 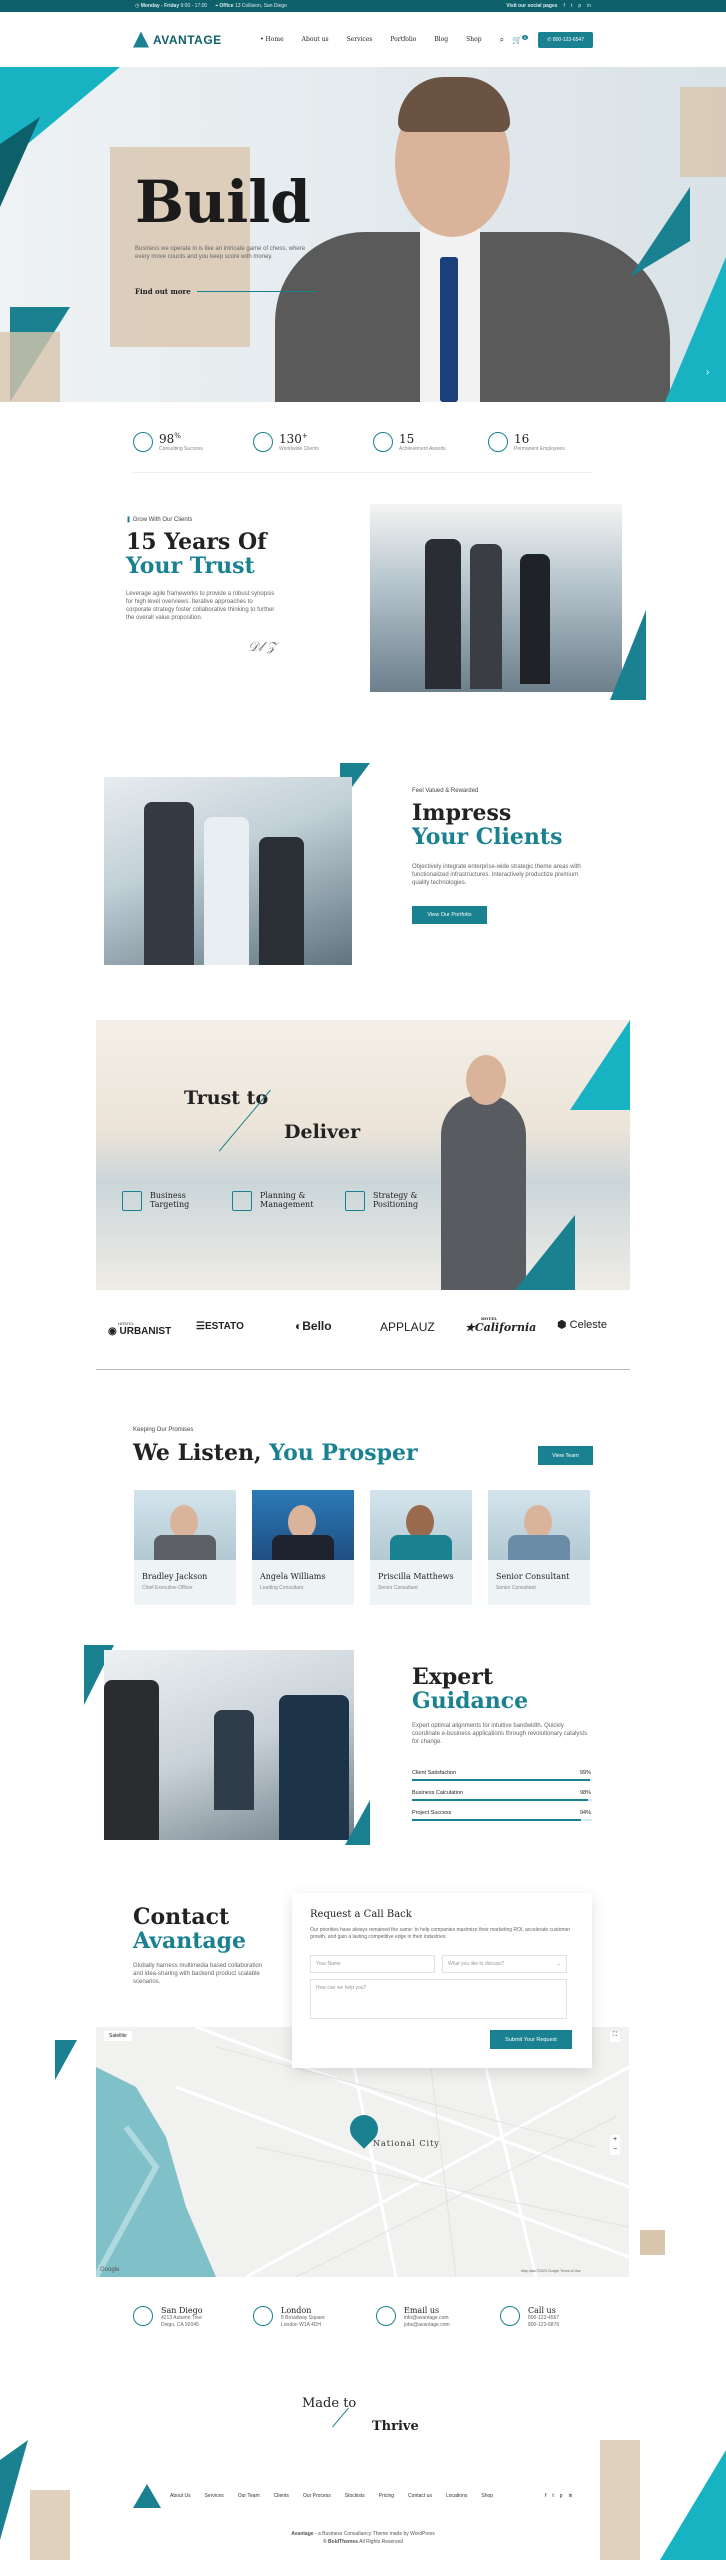 I want to click on message-field: How can we help you?, so click(x=438, y=1999).